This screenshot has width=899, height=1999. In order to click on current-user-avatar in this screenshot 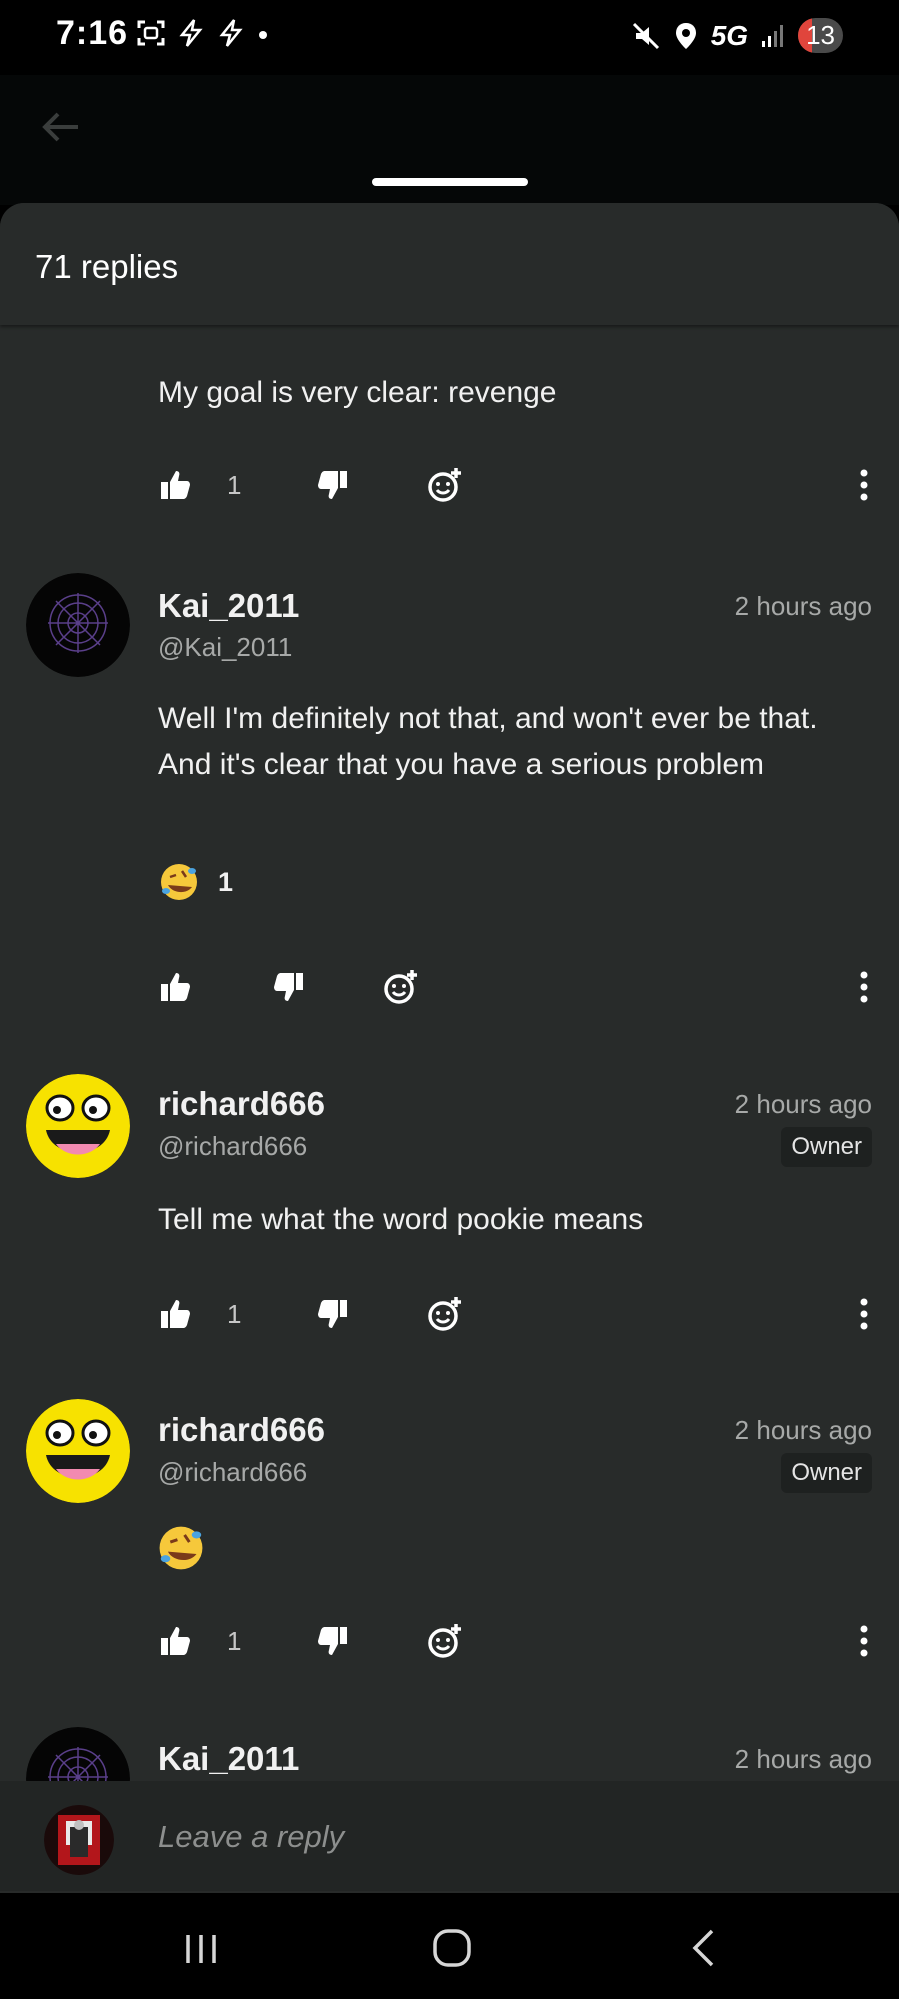, I will do `click(79, 1840)`.